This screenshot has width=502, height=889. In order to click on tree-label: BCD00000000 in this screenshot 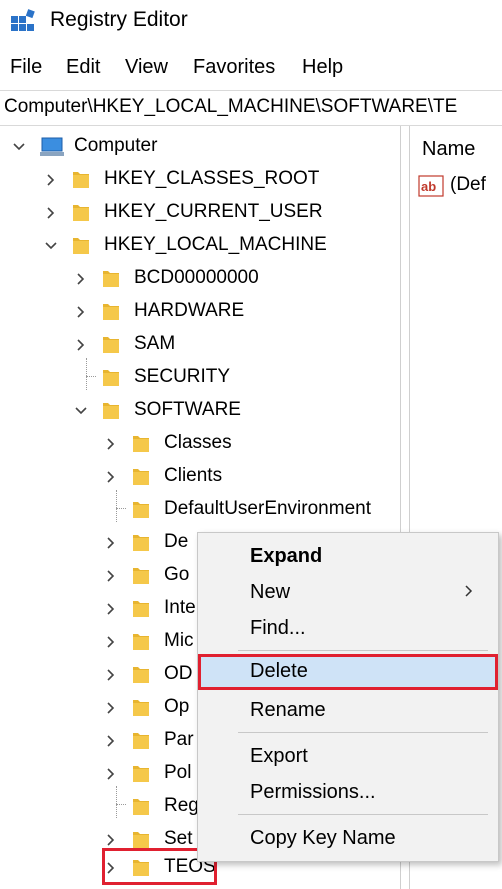, I will do `click(196, 277)`.